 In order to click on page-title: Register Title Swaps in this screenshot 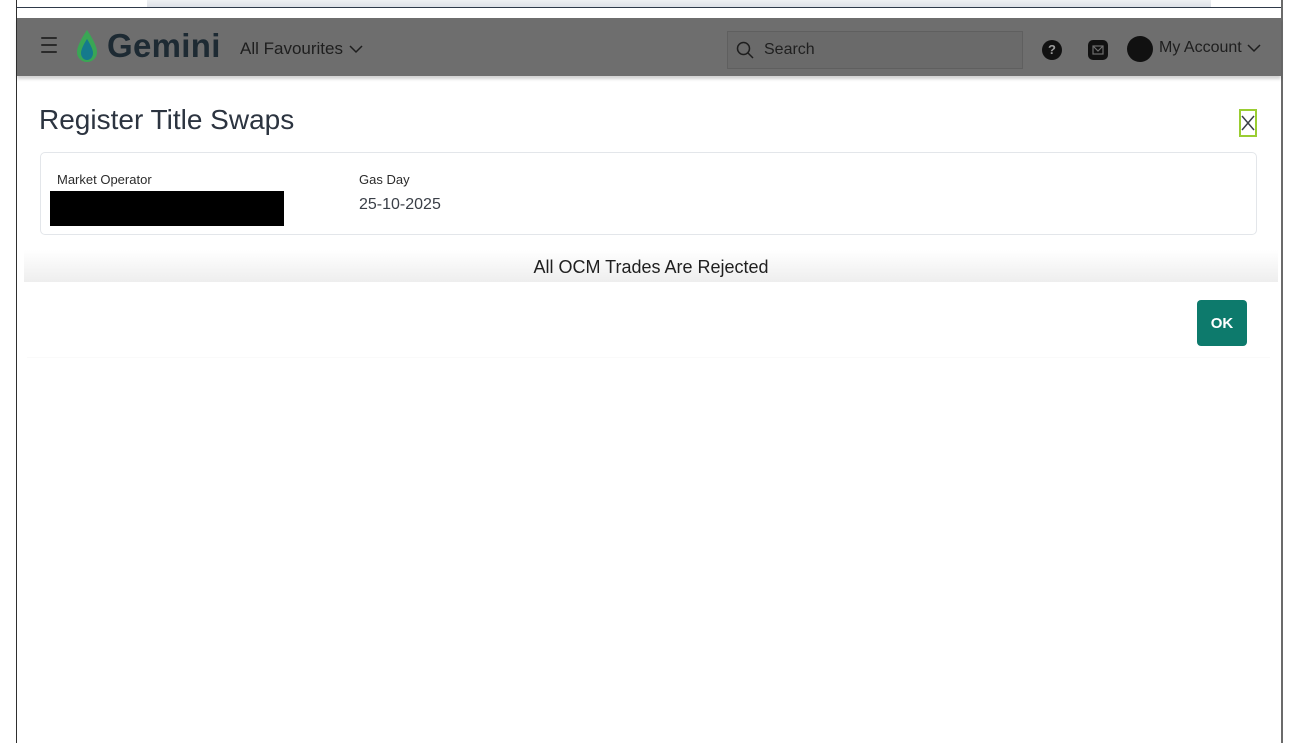, I will do `click(167, 119)`.